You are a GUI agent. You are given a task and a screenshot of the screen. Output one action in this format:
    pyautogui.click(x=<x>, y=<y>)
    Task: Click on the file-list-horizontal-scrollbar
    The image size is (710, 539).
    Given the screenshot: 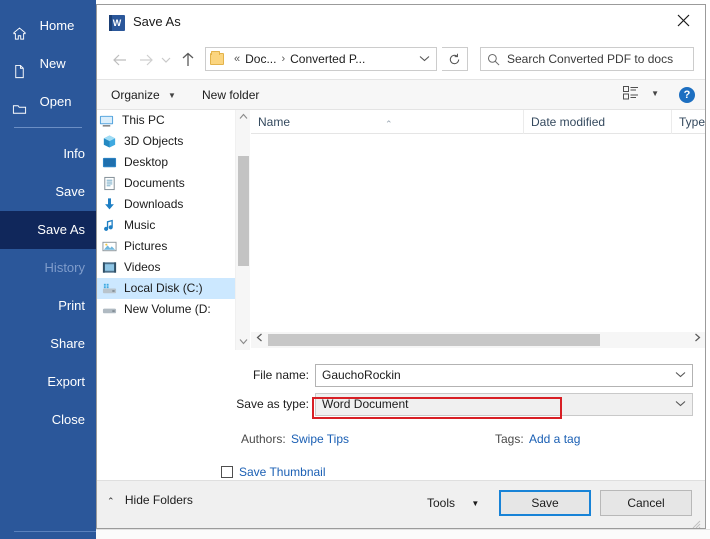 What is the action you would take?
    pyautogui.click(x=478, y=340)
    